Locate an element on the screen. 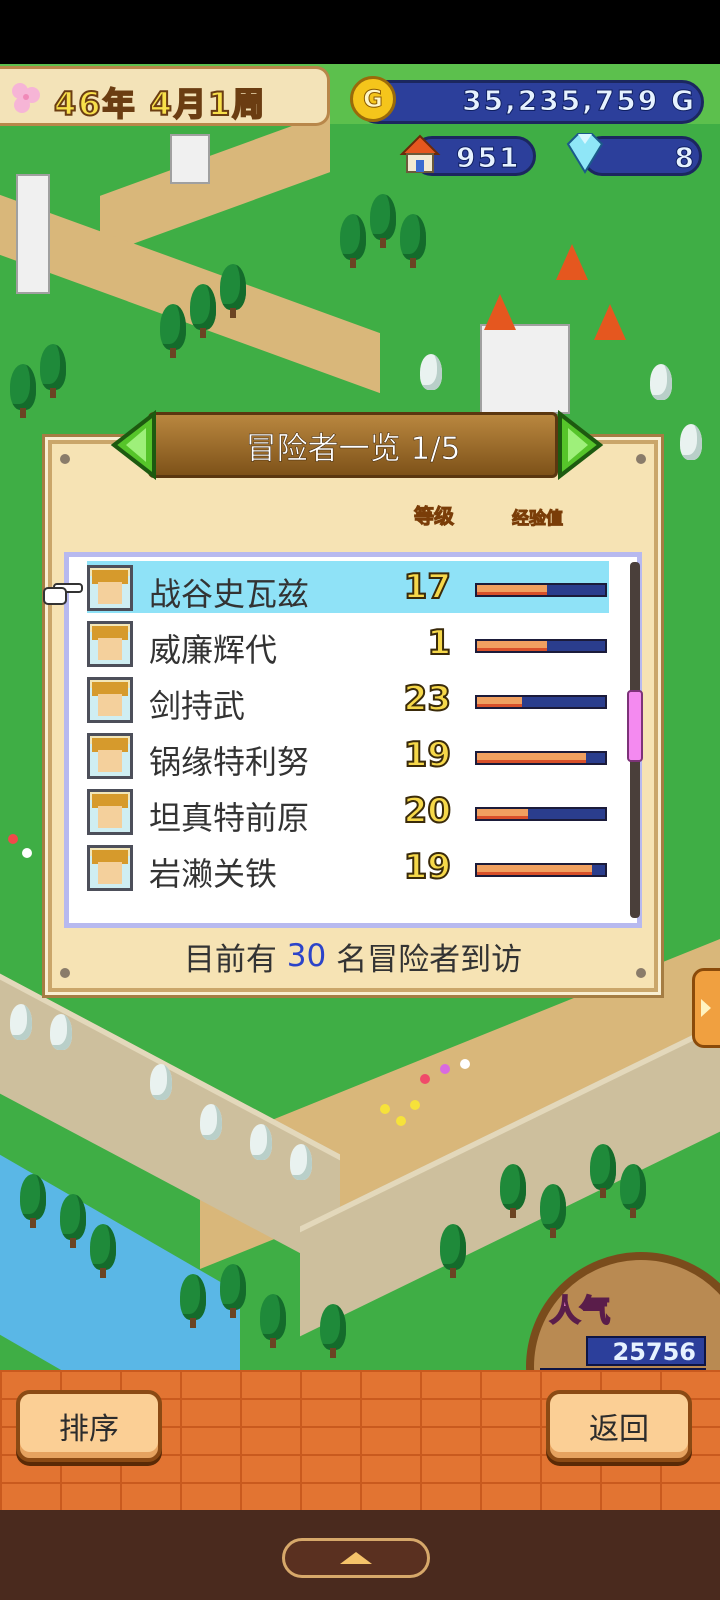 Image resolution: width=720 pixels, height=1600 pixels. sort-button: 排序 is located at coordinates (89, 1426).